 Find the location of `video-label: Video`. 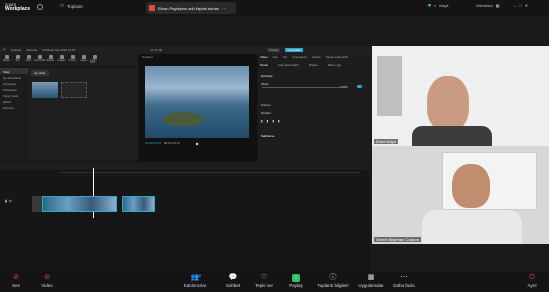

video-label: Video is located at coordinates (47, 285).